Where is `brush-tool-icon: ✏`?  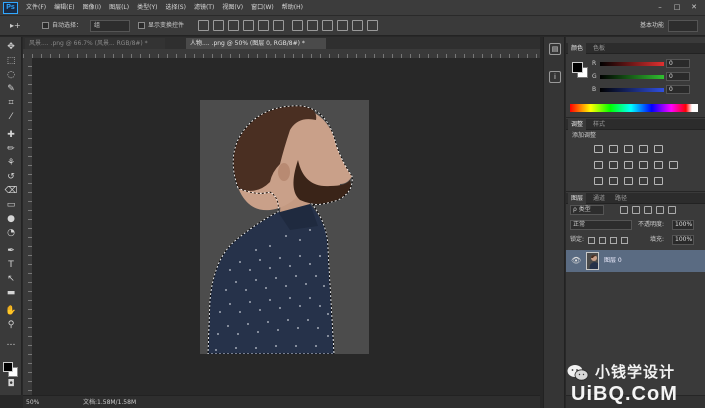
brush-tool-icon: ✏ is located at coordinates (11, 149).